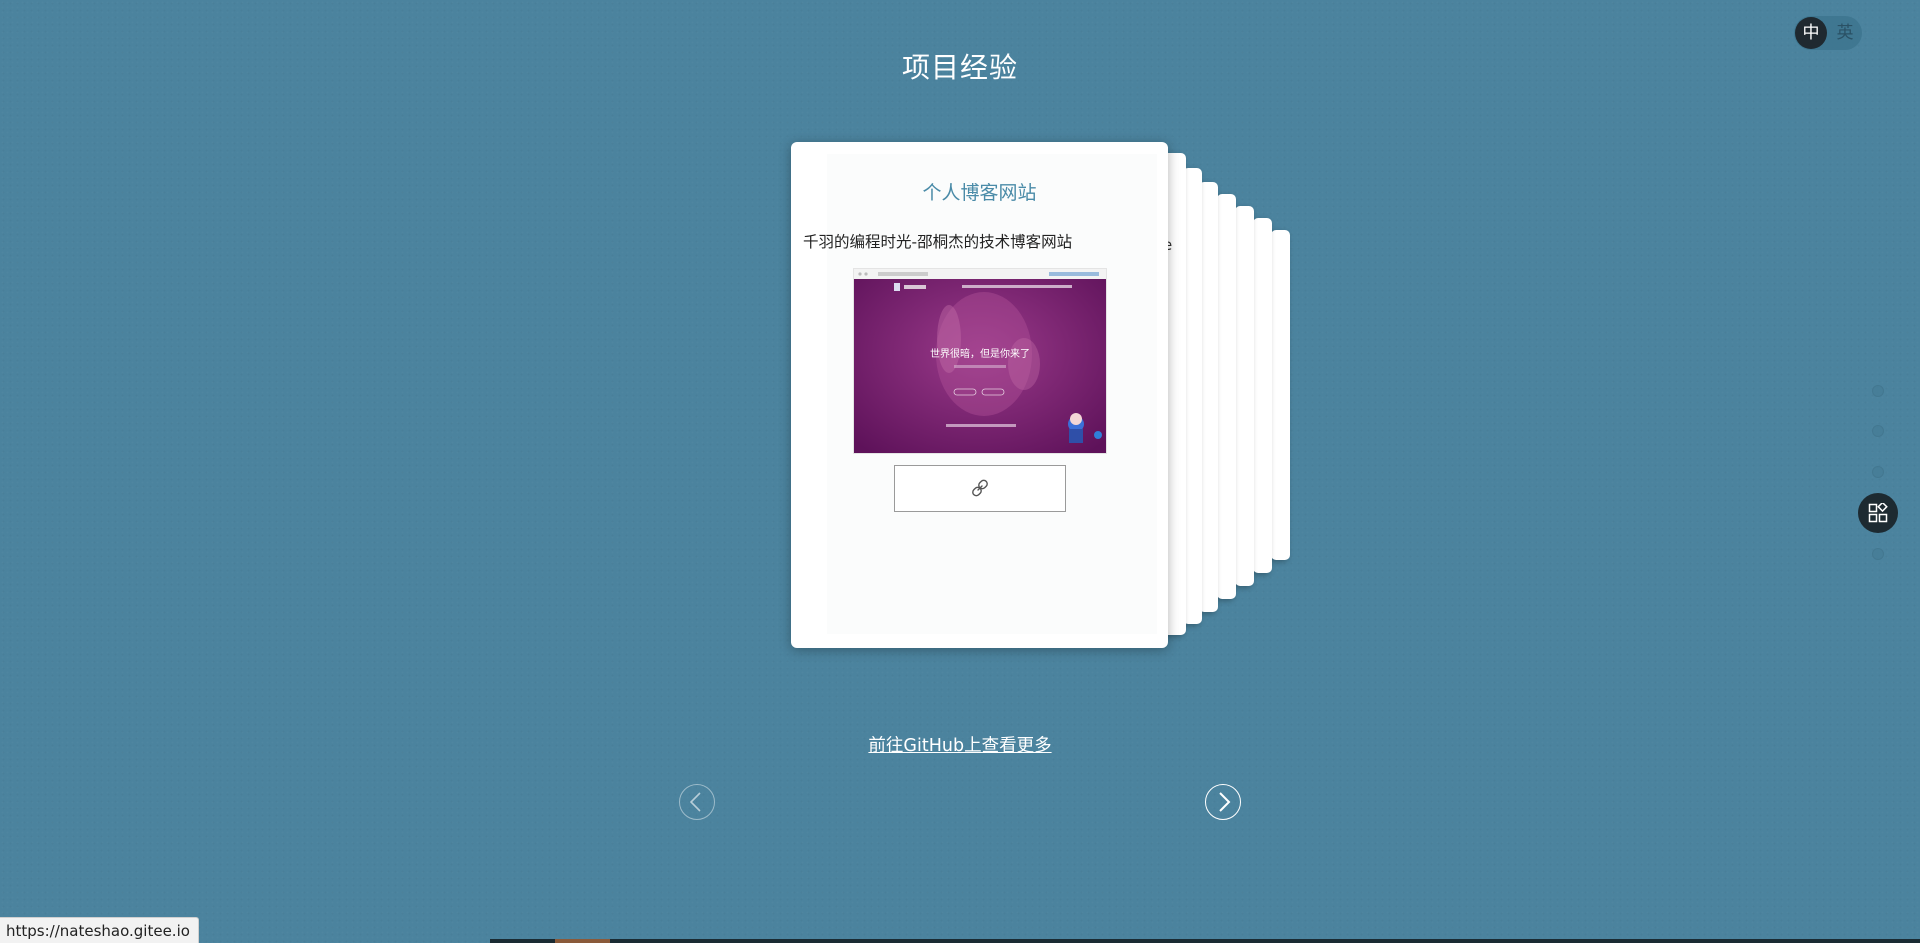  I want to click on apps-icon, so click(1878, 513).